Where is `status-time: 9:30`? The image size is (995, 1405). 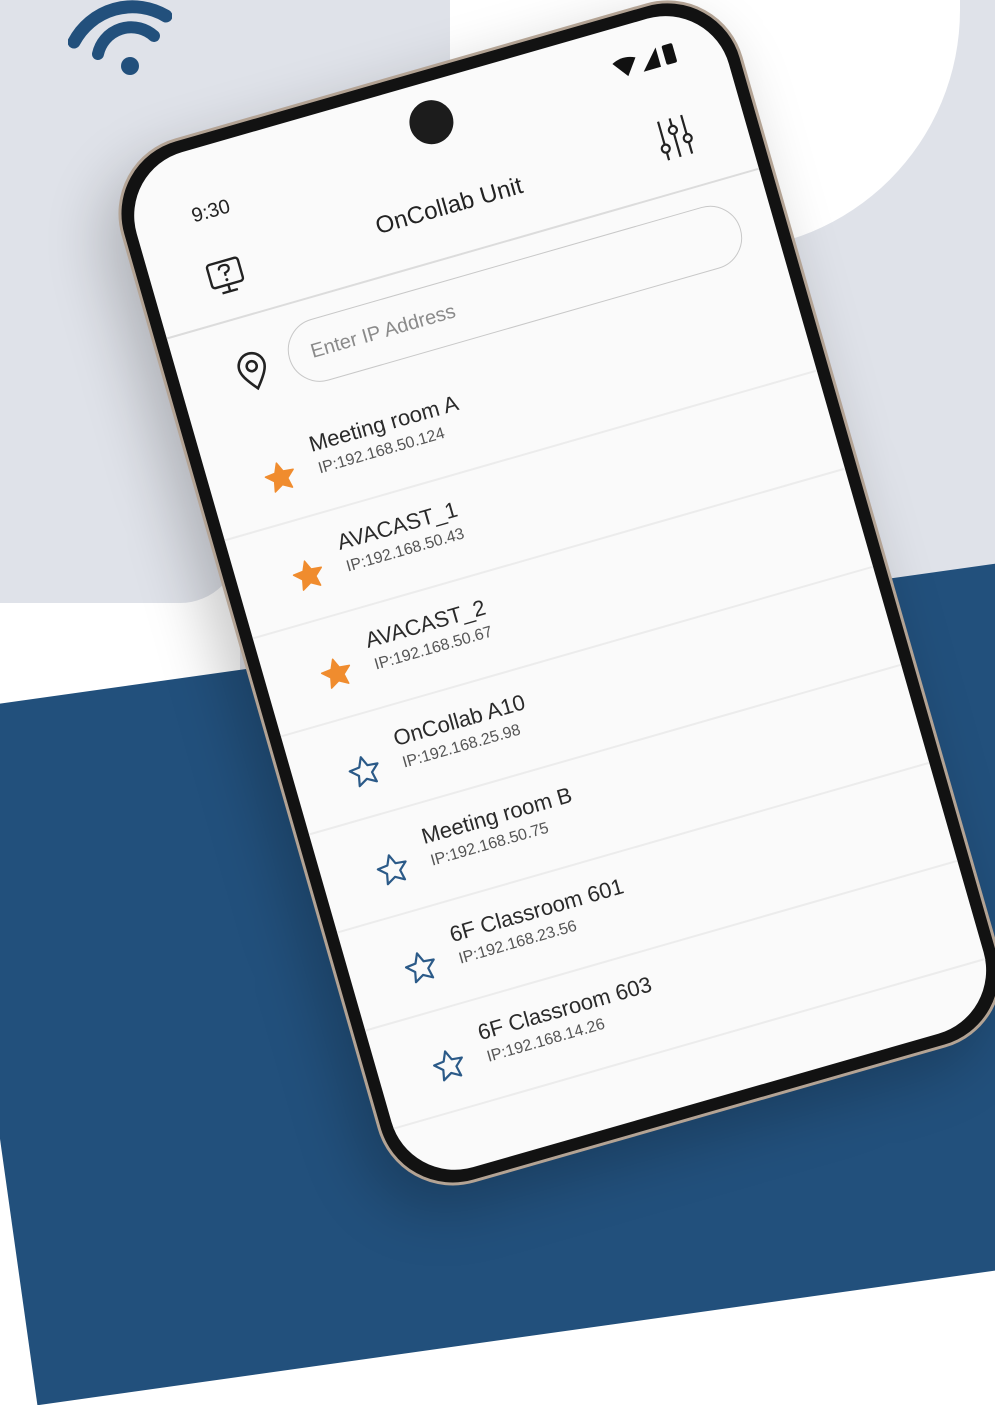
status-time: 9:30 is located at coordinates (211, 211).